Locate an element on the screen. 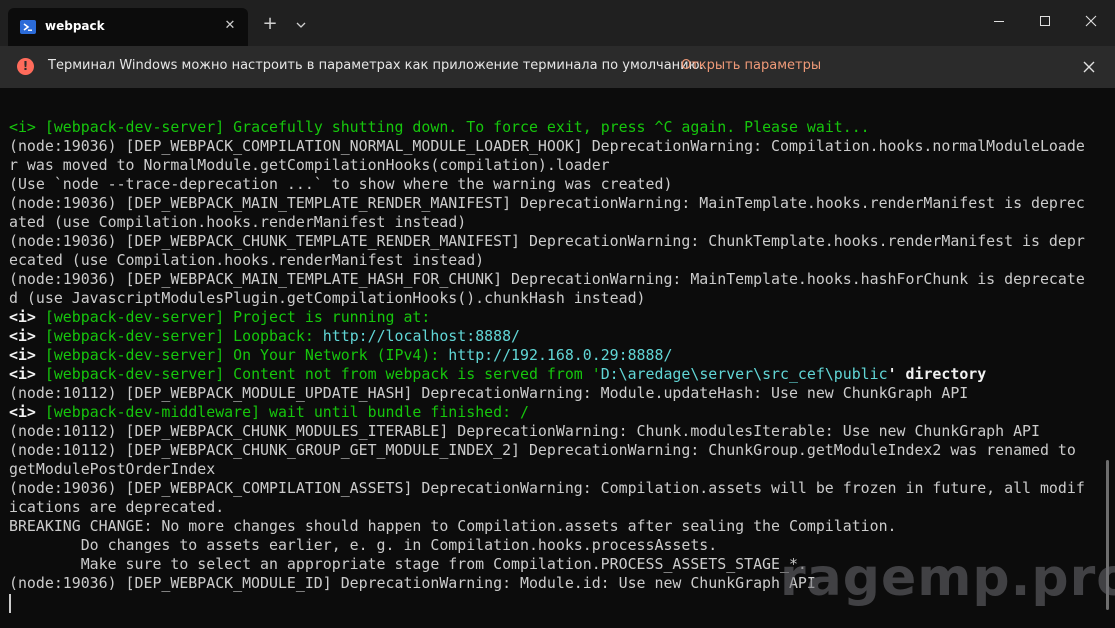  terminal-text: http://localhost:8888/ is located at coordinates (421, 336).